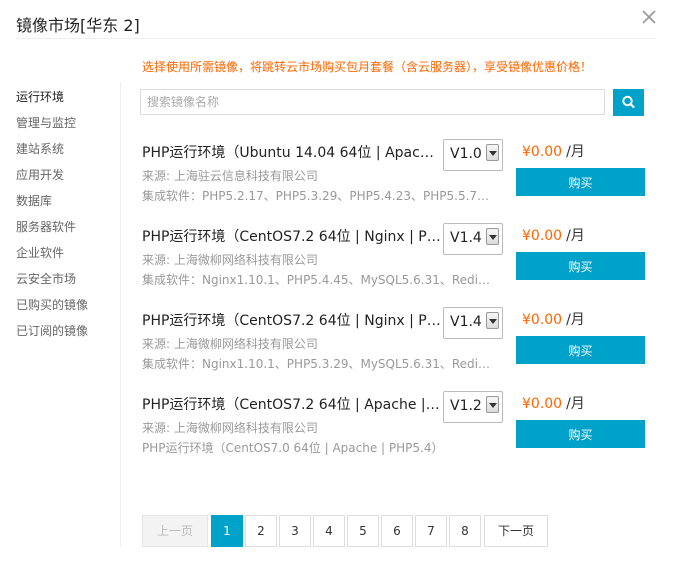  What do you see at coordinates (431, 531) in the screenshot?
I see `page-button-7: 7` at bounding box center [431, 531].